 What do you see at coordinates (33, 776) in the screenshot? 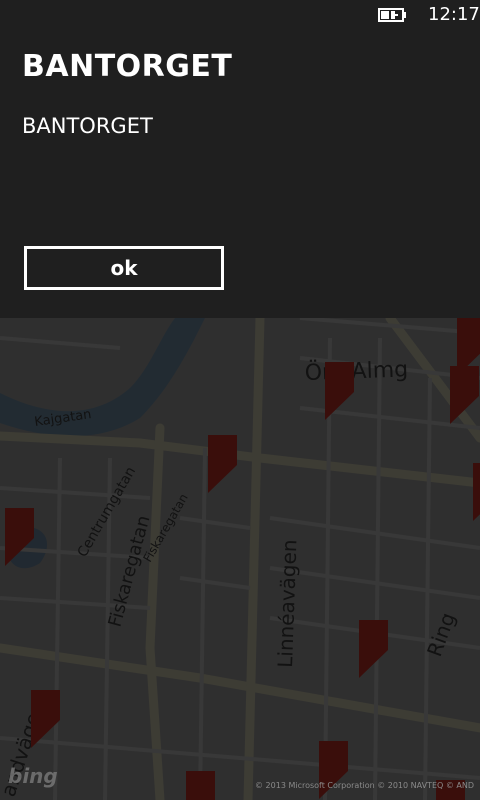
I see `bing-logo: bing` at bounding box center [33, 776].